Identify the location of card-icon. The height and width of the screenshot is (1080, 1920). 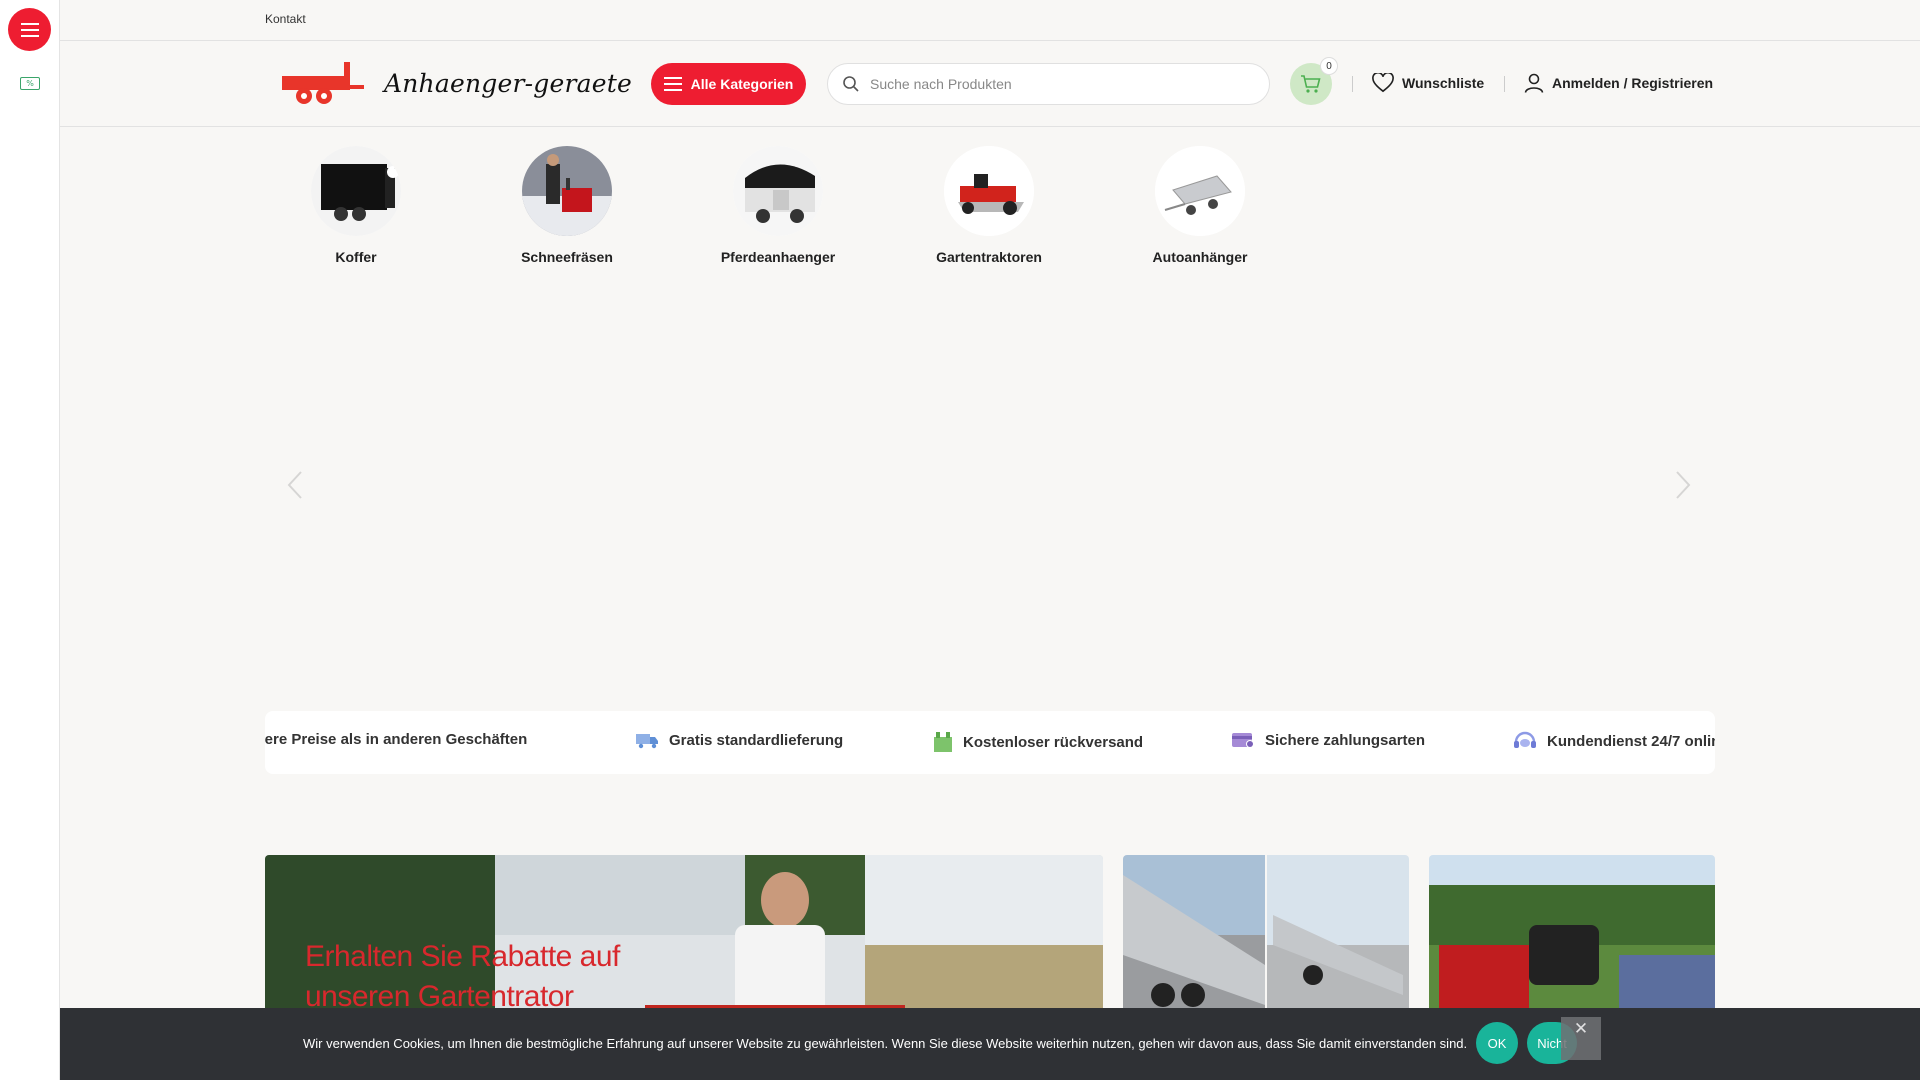
(1243, 740).